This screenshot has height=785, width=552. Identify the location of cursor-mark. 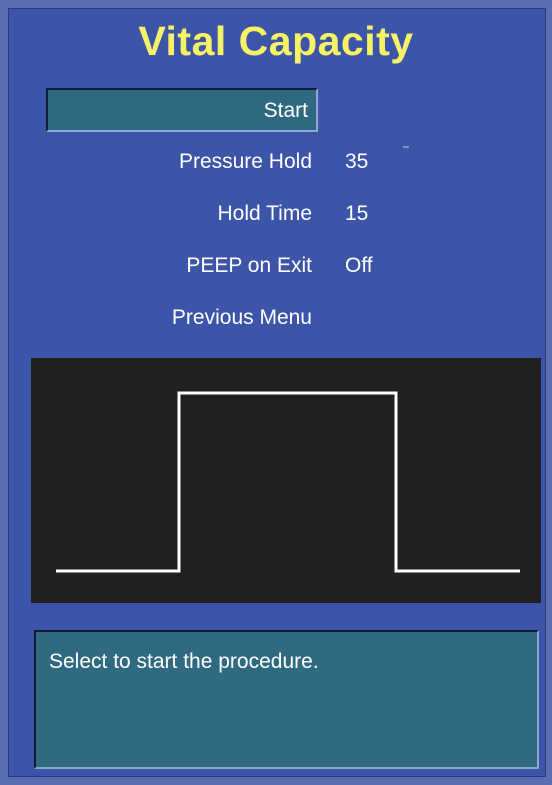
(406, 147).